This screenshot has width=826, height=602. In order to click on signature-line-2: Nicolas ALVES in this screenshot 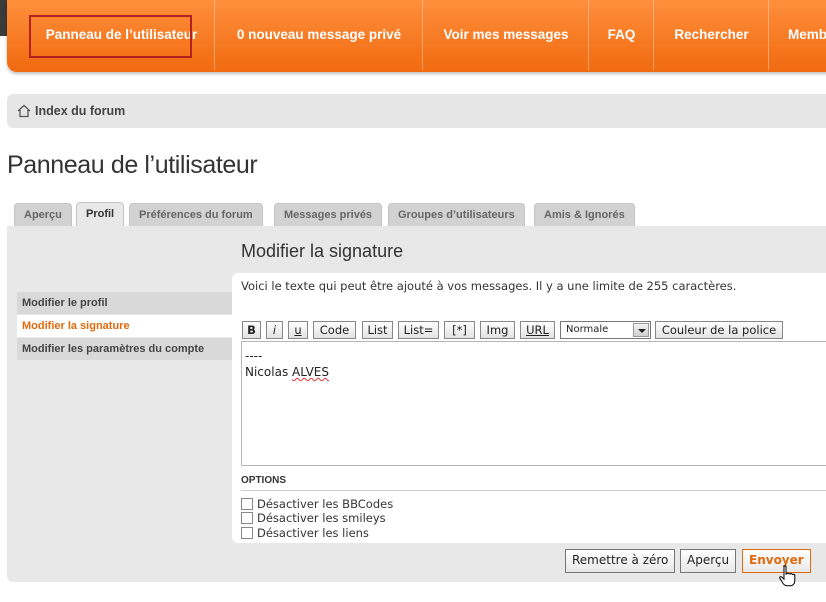, I will do `click(535, 372)`.